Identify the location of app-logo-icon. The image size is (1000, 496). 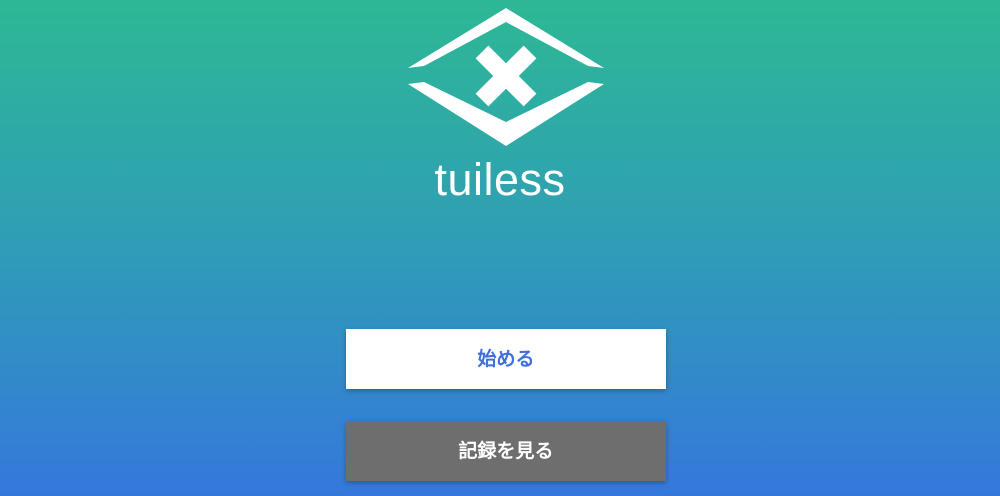
(506, 77).